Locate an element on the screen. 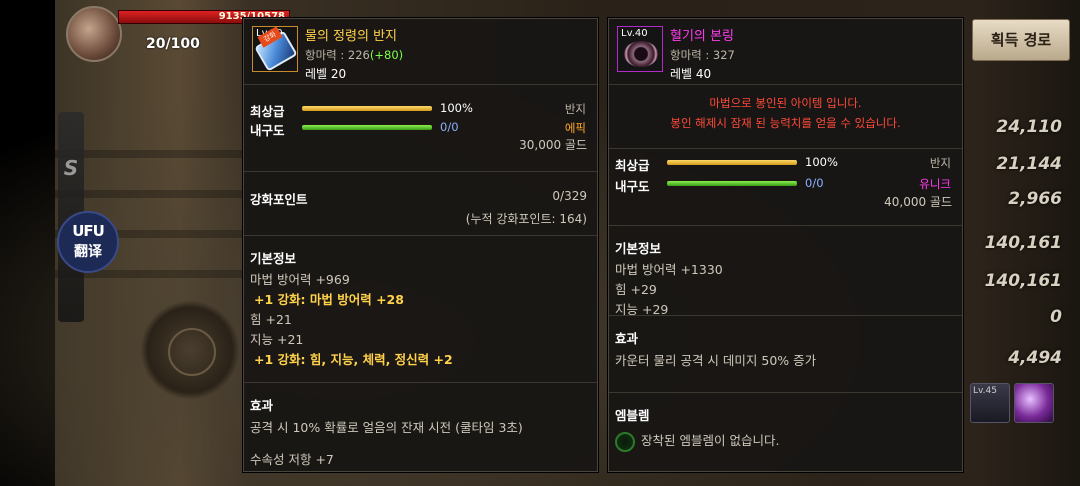 Image resolution: width=1080 pixels, height=486 pixels. skill-slot-label: Lv.45 is located at coordinates (985, 391).